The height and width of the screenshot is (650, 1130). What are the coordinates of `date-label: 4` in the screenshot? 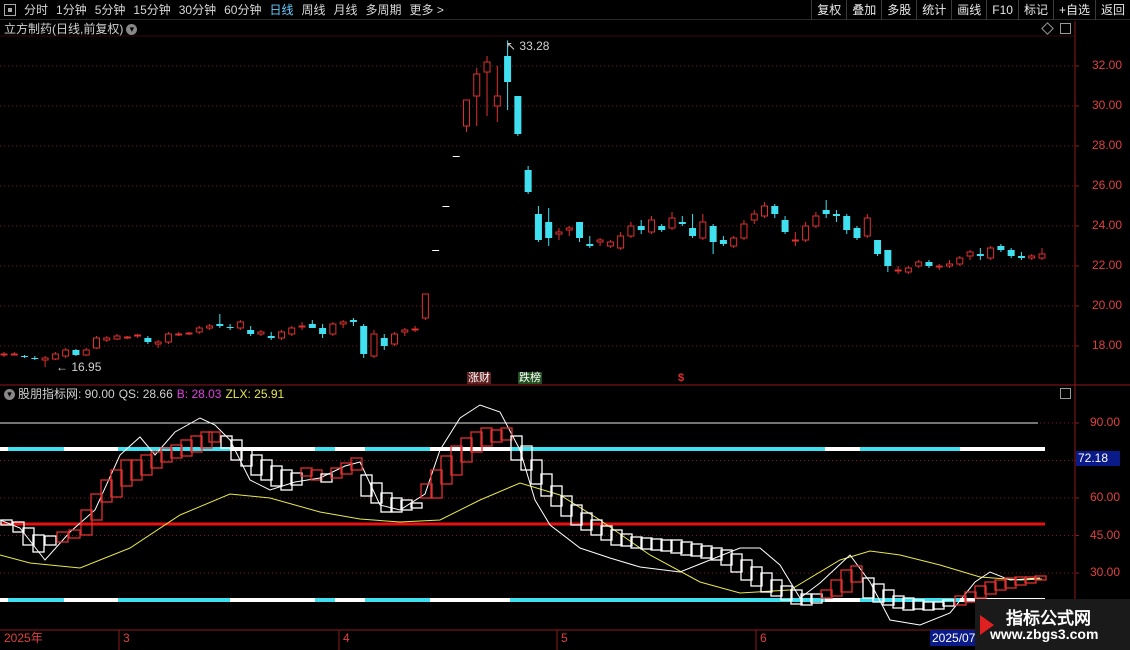 It's located at (346, 638).